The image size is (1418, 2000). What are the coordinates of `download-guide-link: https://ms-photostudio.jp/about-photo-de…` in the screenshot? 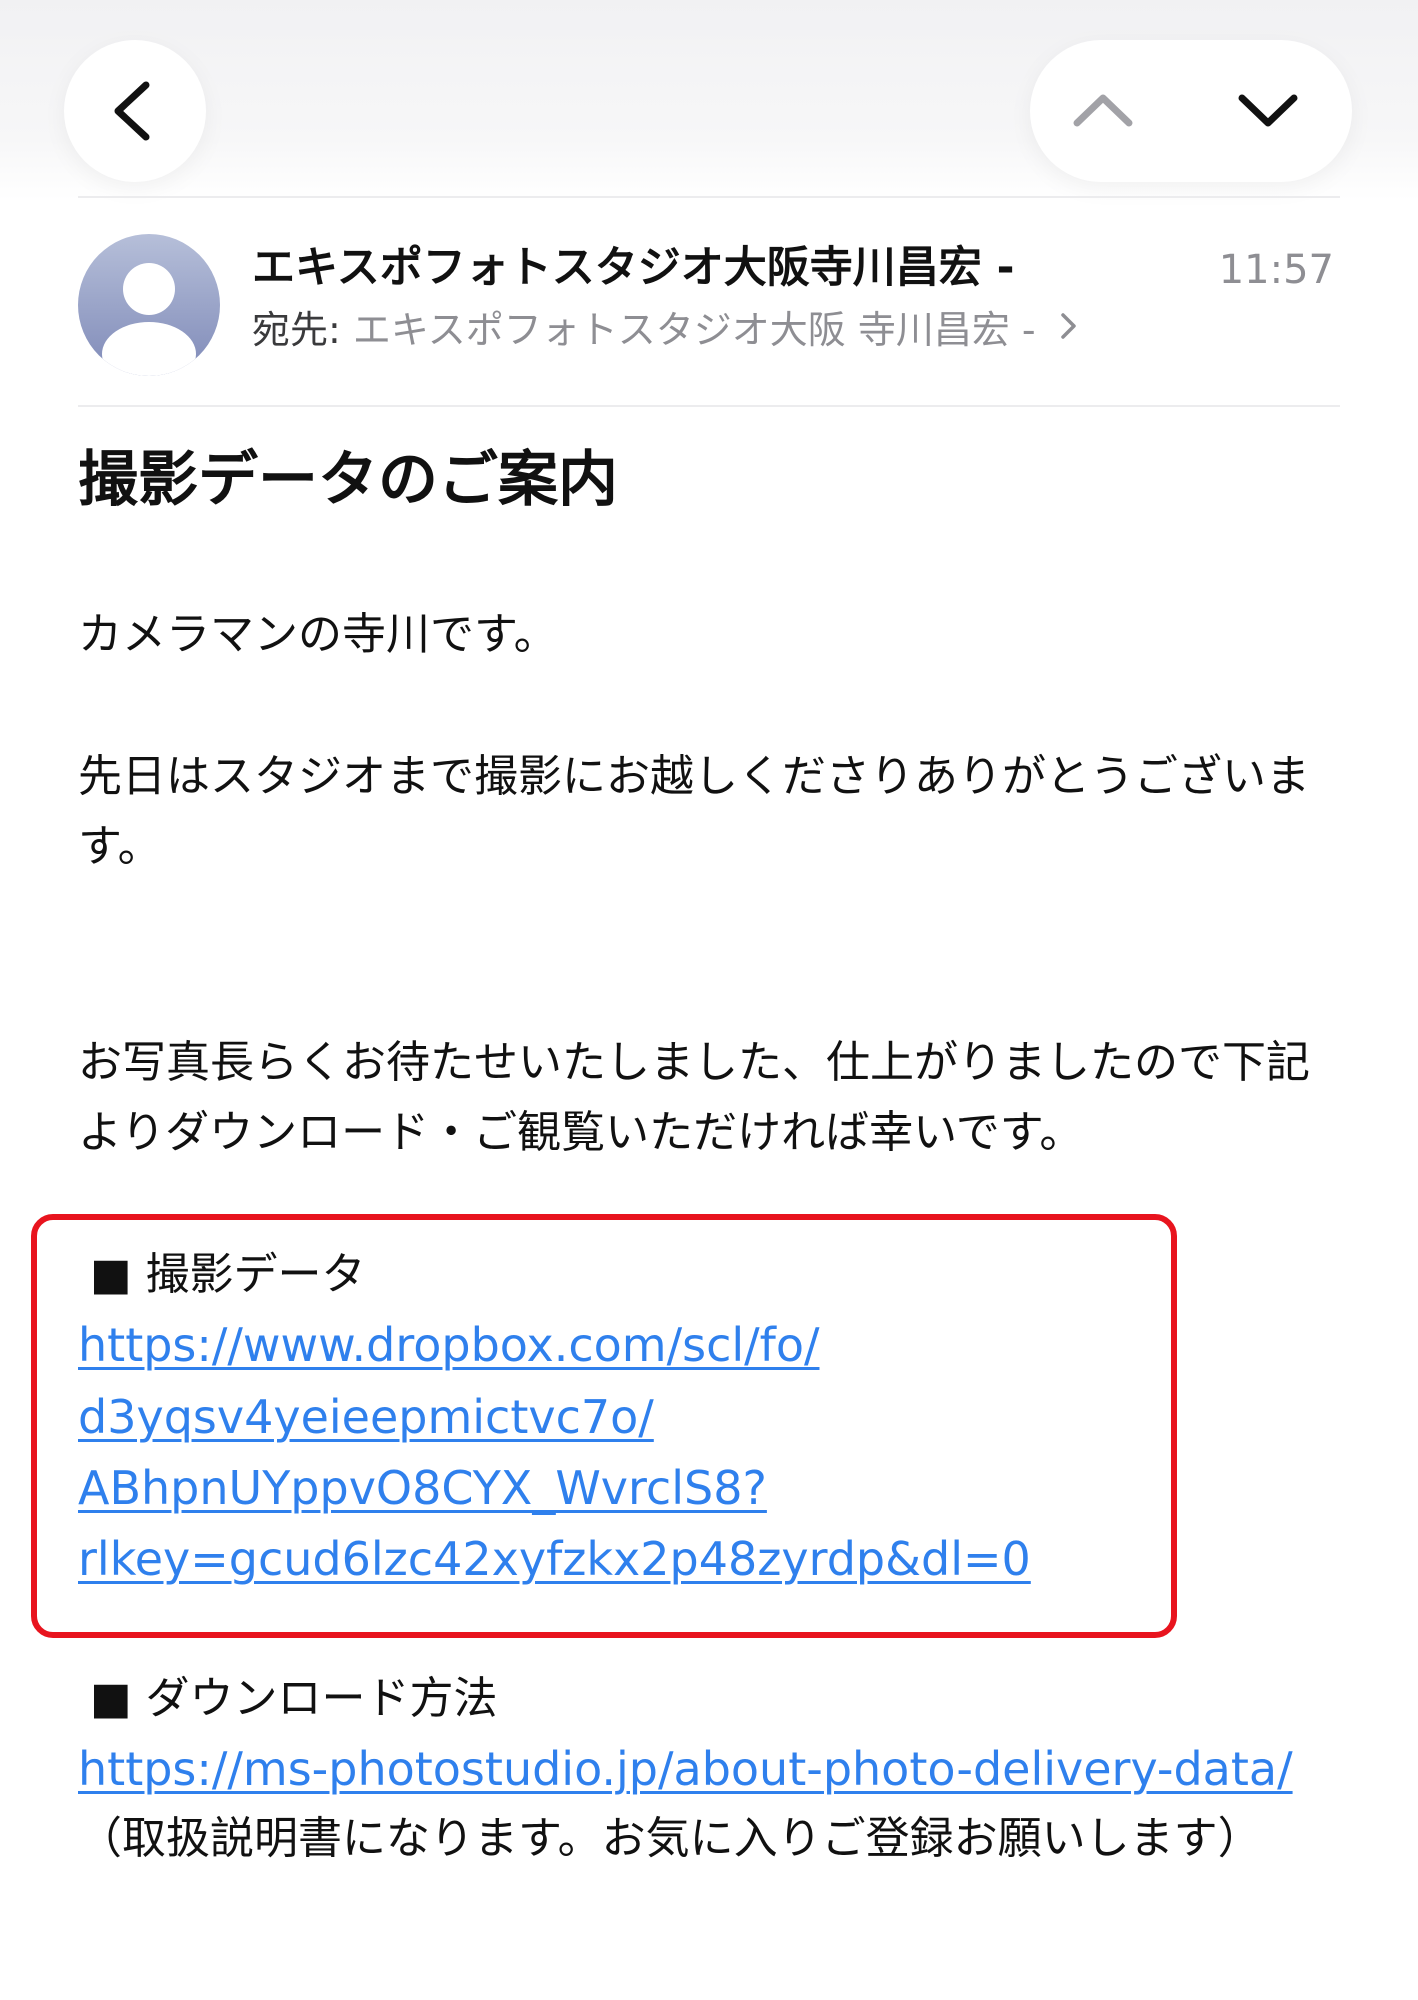 It's located at (685, 1769).